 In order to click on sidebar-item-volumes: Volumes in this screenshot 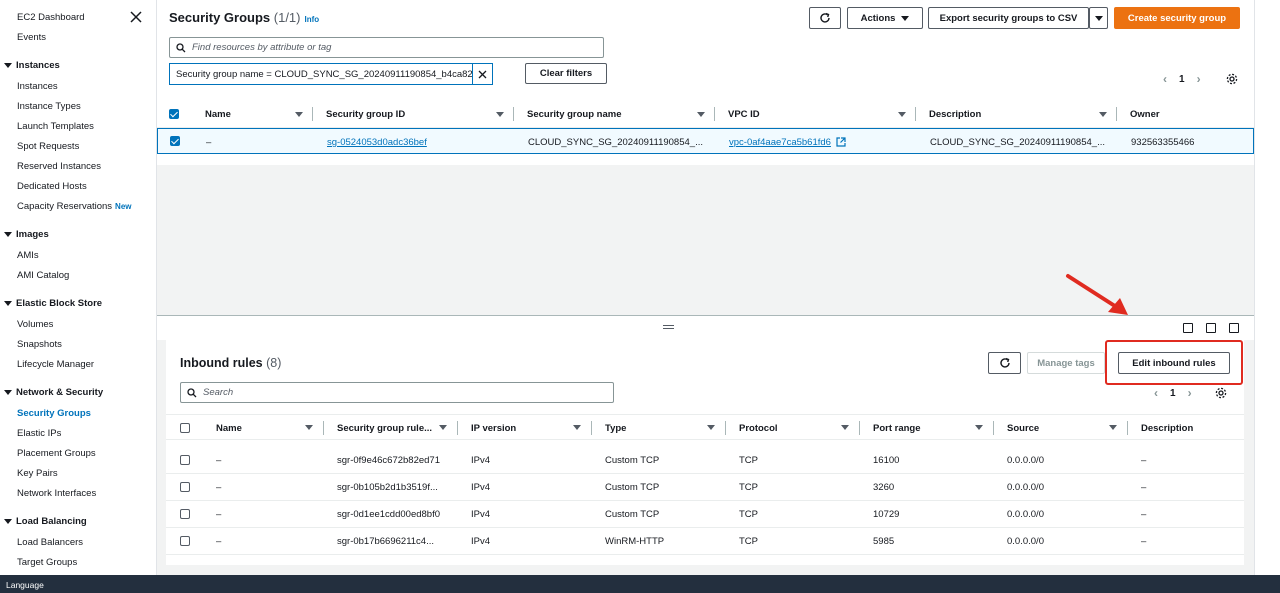, I will do `click(35, 324)`.